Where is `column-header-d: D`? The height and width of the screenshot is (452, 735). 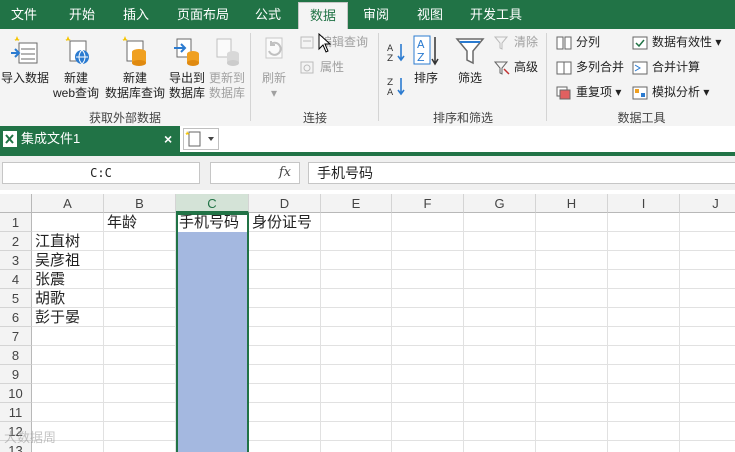
column-header-d: D is located at coordinates (285, 203).